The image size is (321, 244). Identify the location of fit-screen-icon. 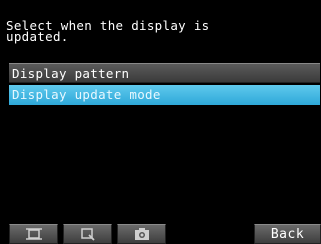
(34, 234).